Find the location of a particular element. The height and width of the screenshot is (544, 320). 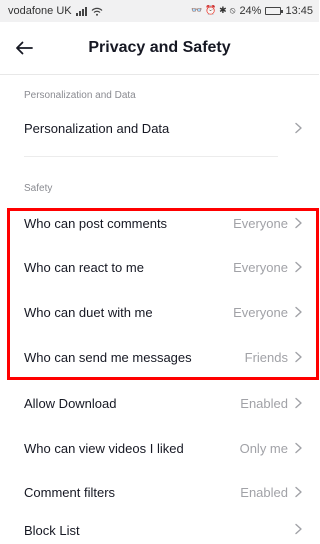

arrow-left-icon is located at coordinates (24, 48).